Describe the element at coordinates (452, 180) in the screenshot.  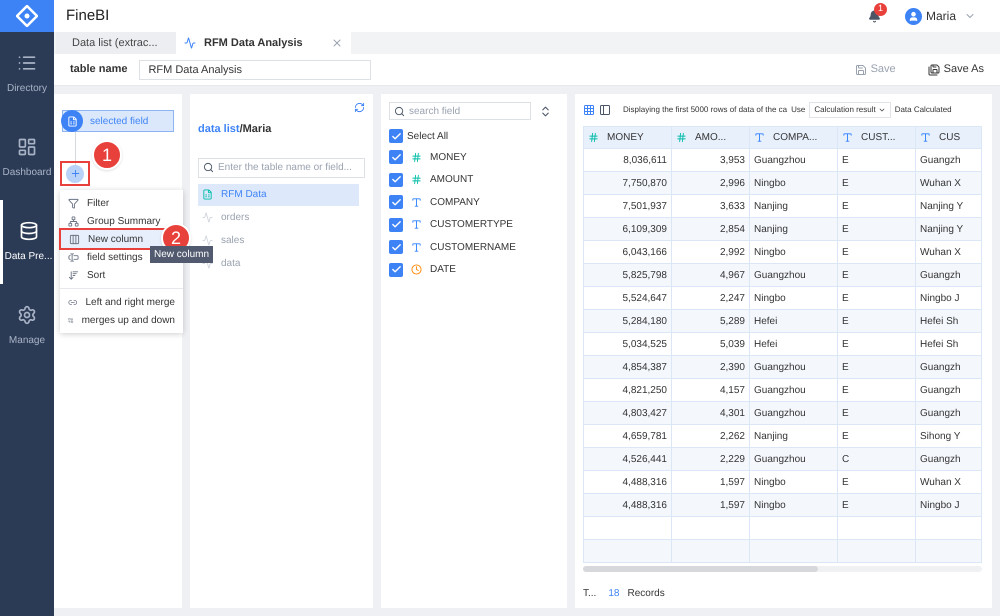
I see `field-name: AMOUNT` at that location.